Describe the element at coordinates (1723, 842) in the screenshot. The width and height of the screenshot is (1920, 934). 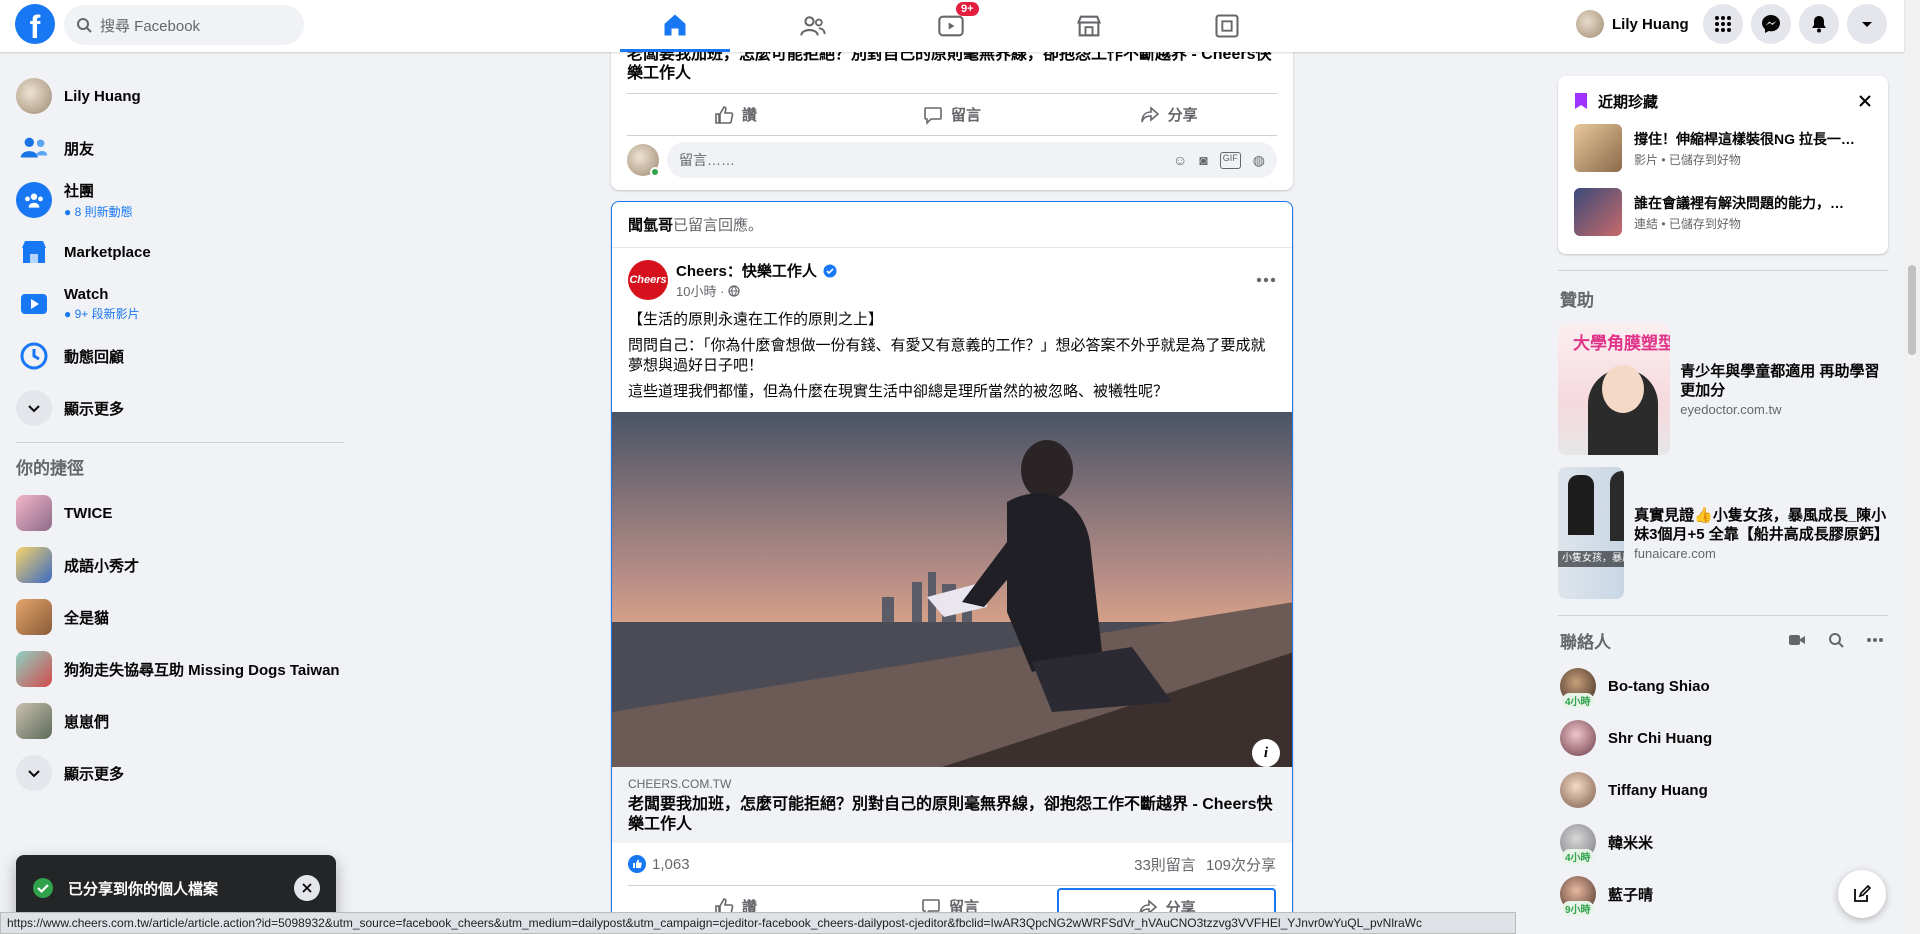
I see `contact-item: 4小時 韓米米` at that location.